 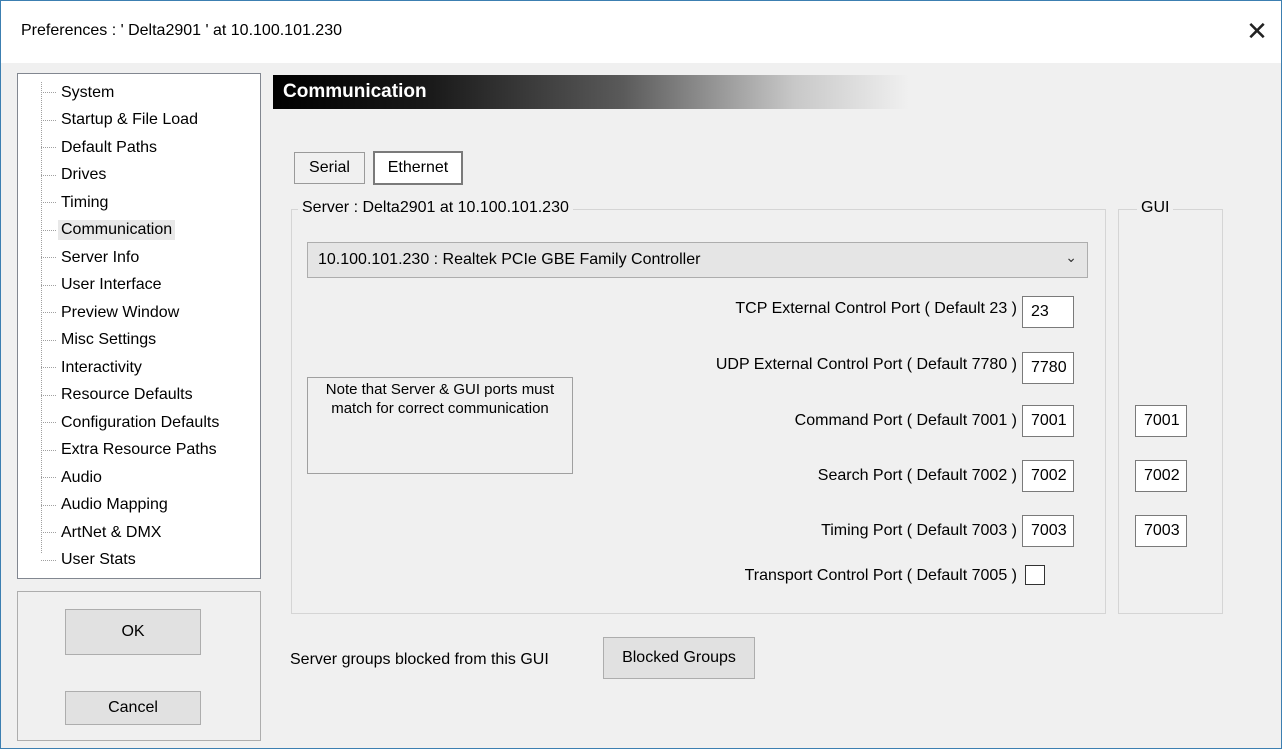 I want to click on tcp-port-label: TCP External Control Port ( Default 23 ), so click(x=876, y=308).